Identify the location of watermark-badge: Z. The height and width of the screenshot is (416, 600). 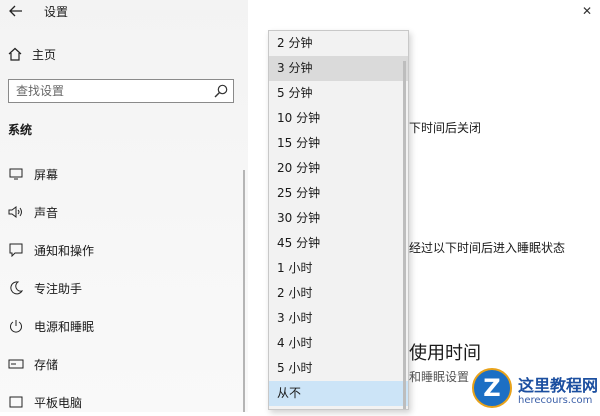
(492, 388).